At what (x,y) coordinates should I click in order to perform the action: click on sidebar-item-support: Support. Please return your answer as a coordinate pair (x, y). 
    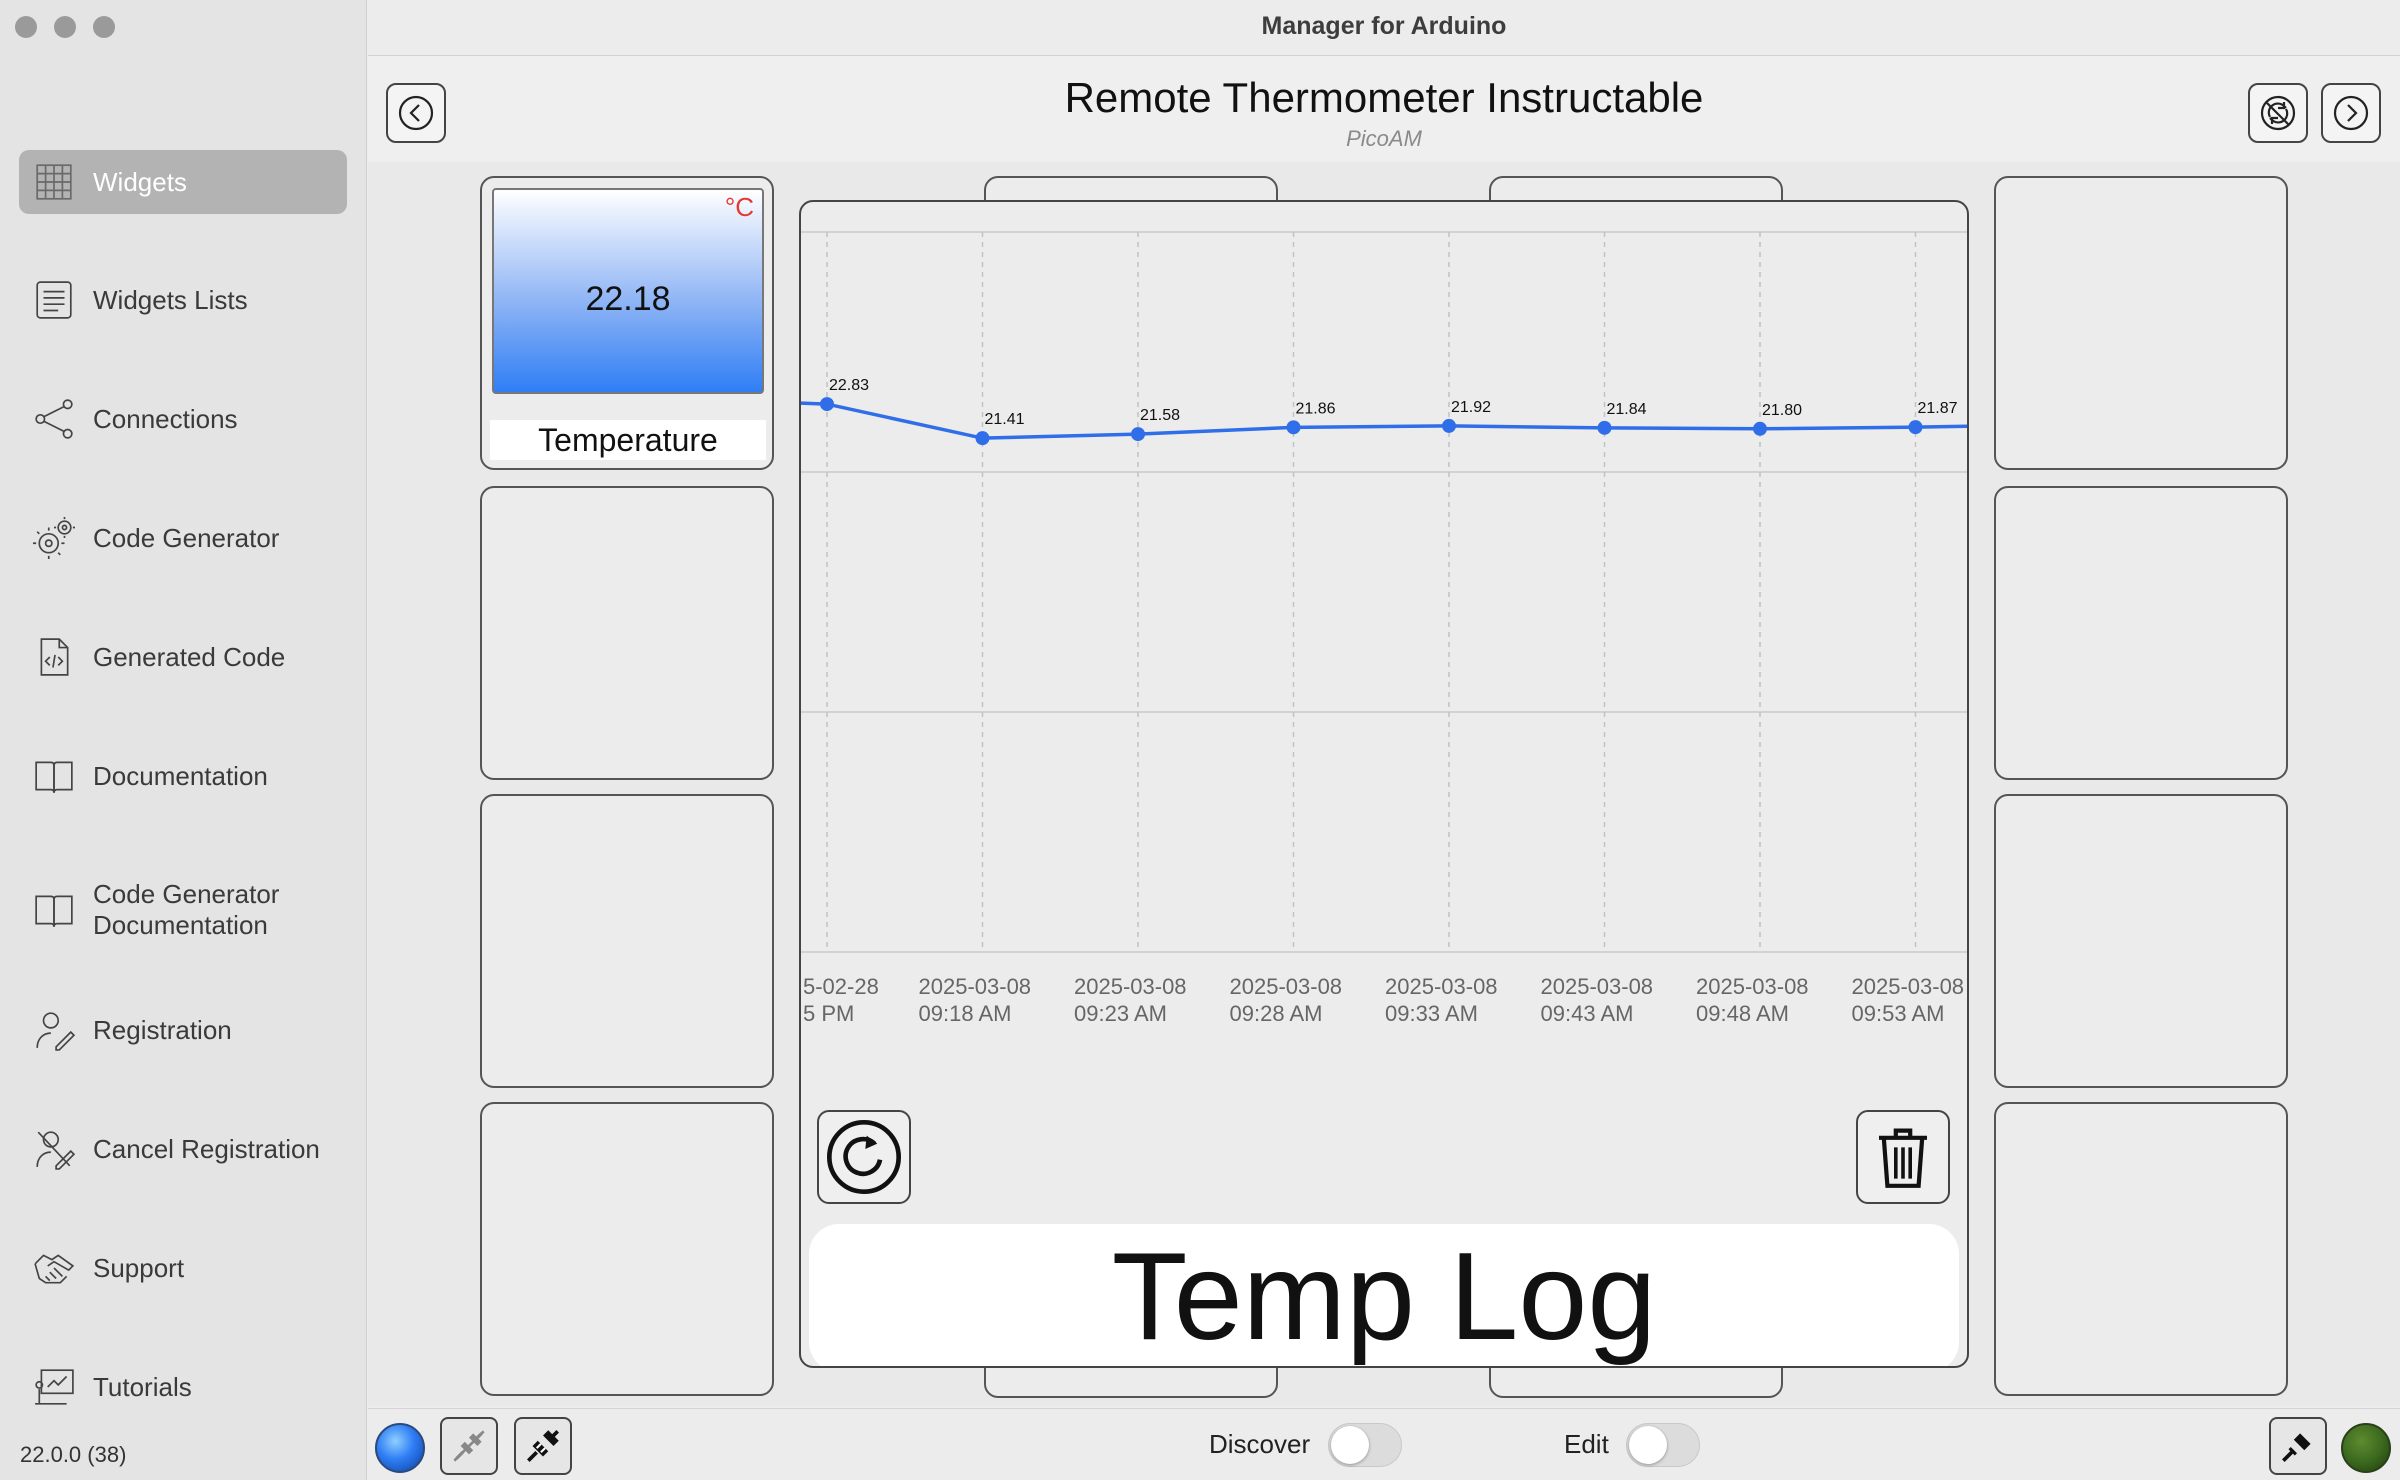
    Looking at the image, I should click on (183, 1268).